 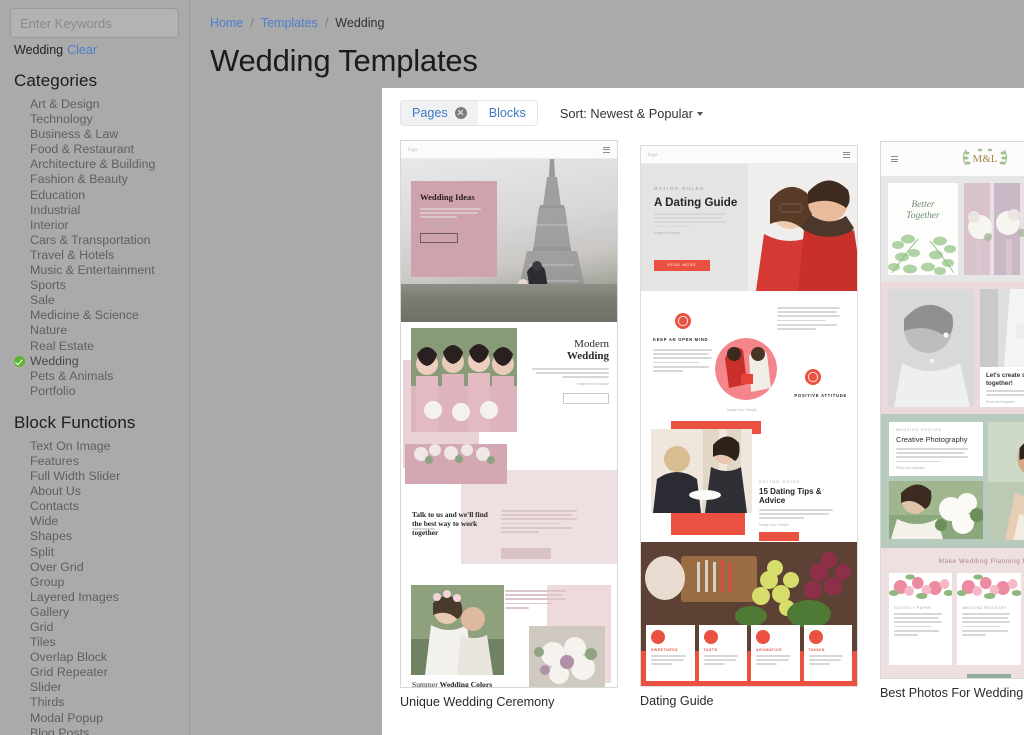 What do you see at coordinates (439, 113) in the screenshot?
I see `tab-pages: Pages` at bounding box center [439, 113].